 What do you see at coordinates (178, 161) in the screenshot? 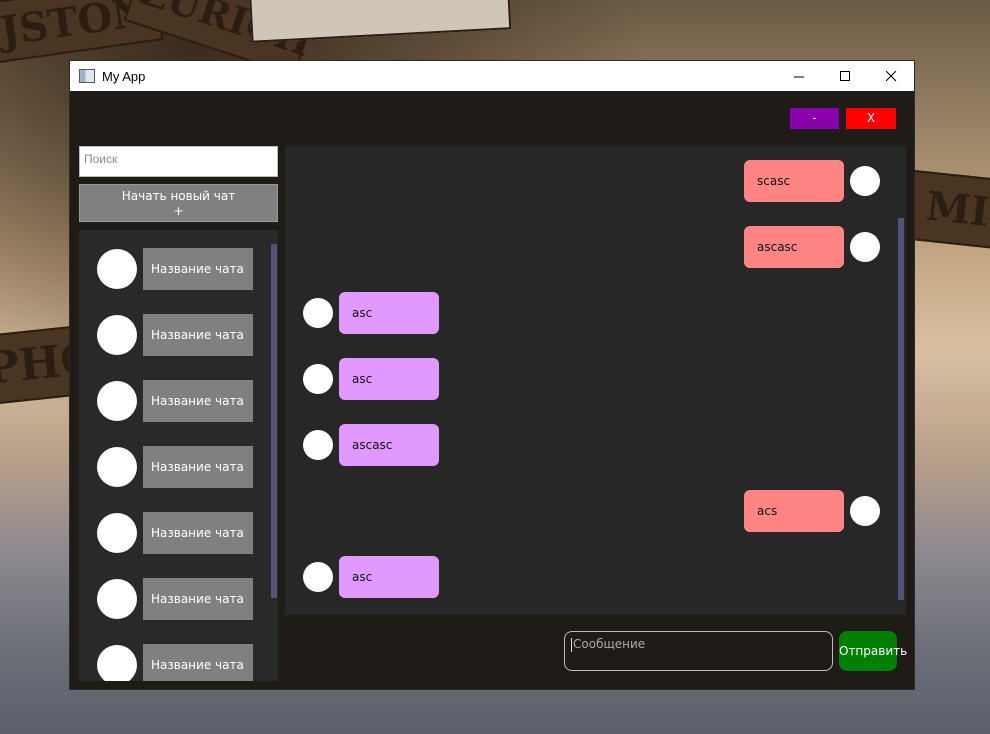
I see `search-input: Поиск` at bounding box center [178, 161].